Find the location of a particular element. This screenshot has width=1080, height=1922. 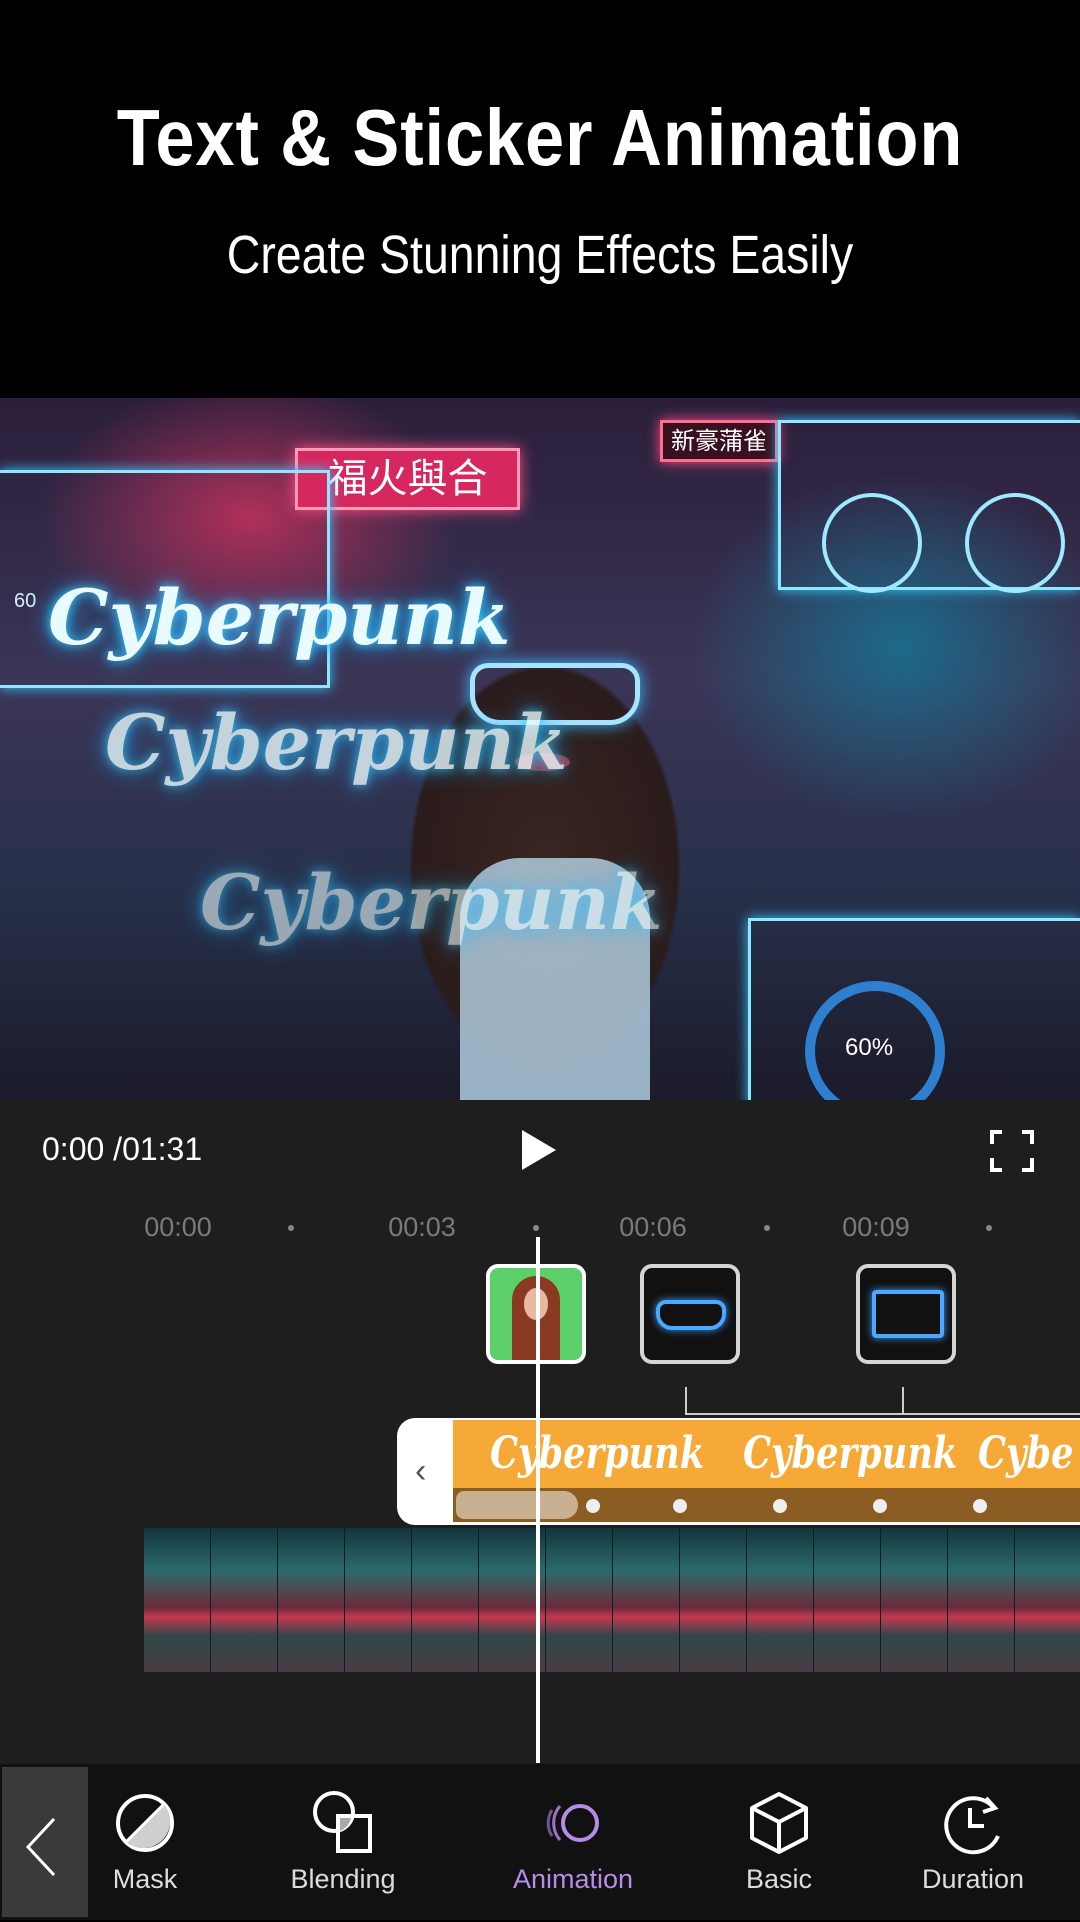

mask-icon is located at coordinates (145, 1823).